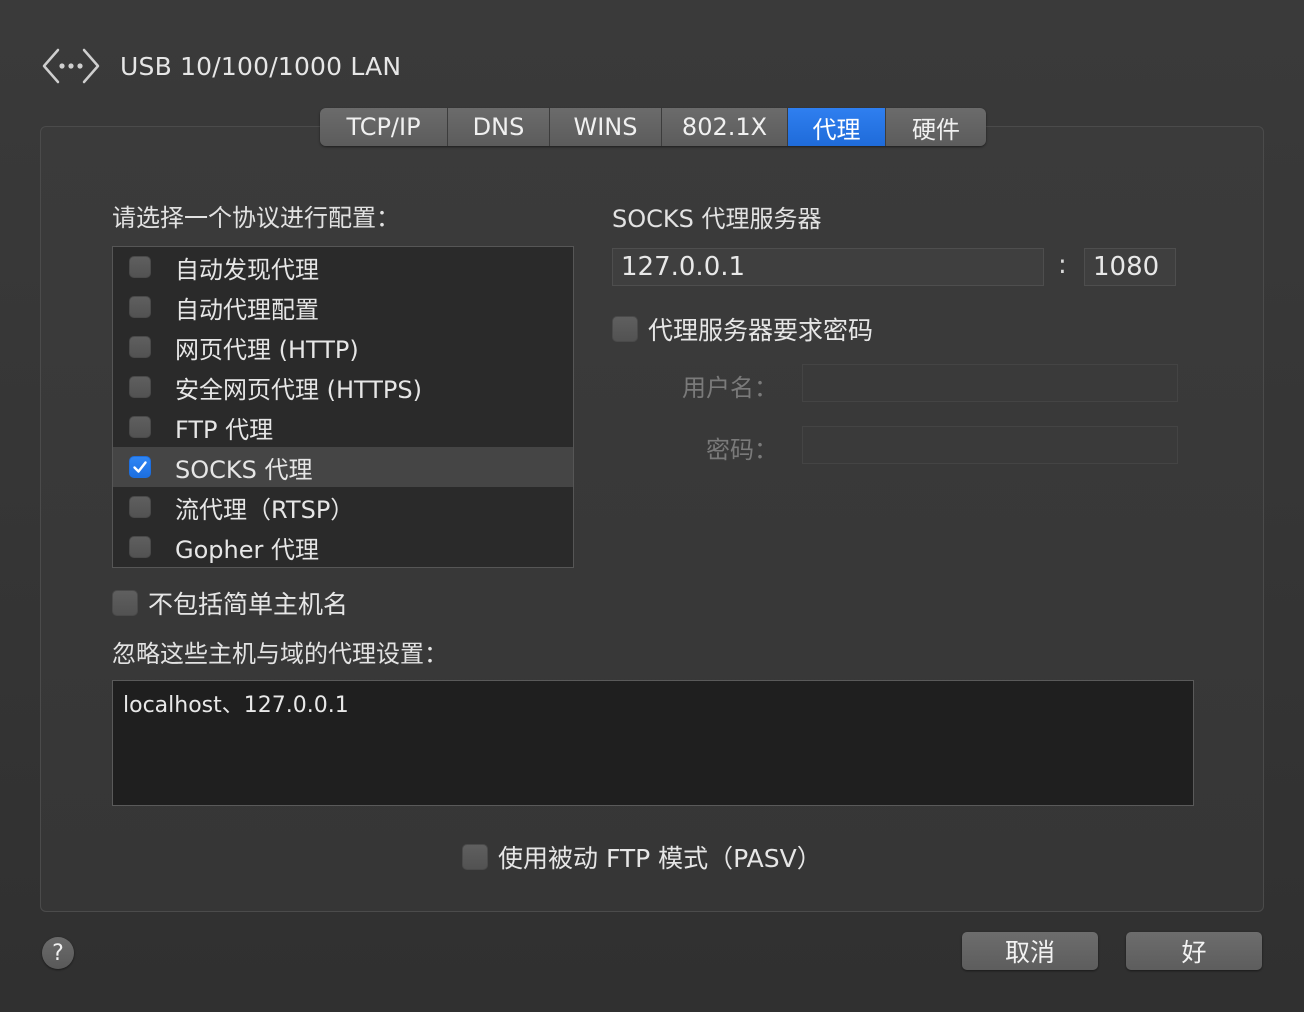 This screenshot has height=1012, width=1304. I want to click on protocol-list-heading: 请选择一个协议进行配置：, so click(256, 218).